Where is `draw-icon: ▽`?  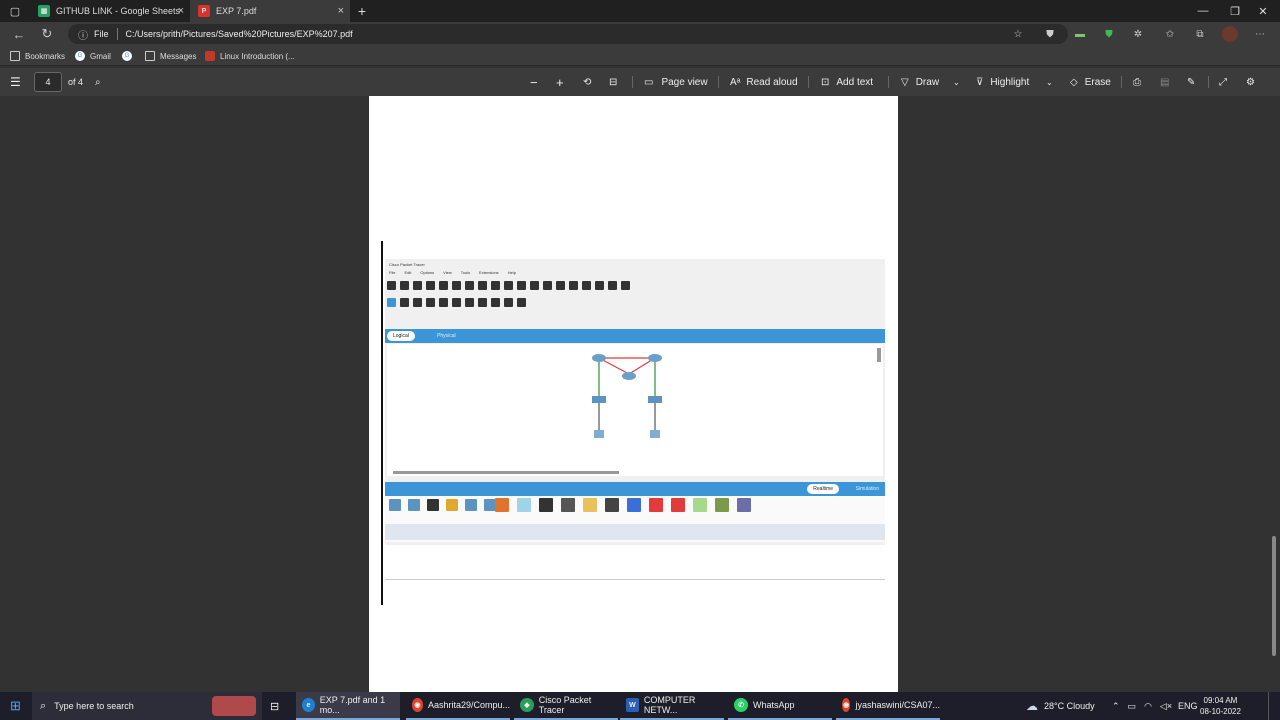 draw-icon: ▽ is located at coordinates (905, 82).